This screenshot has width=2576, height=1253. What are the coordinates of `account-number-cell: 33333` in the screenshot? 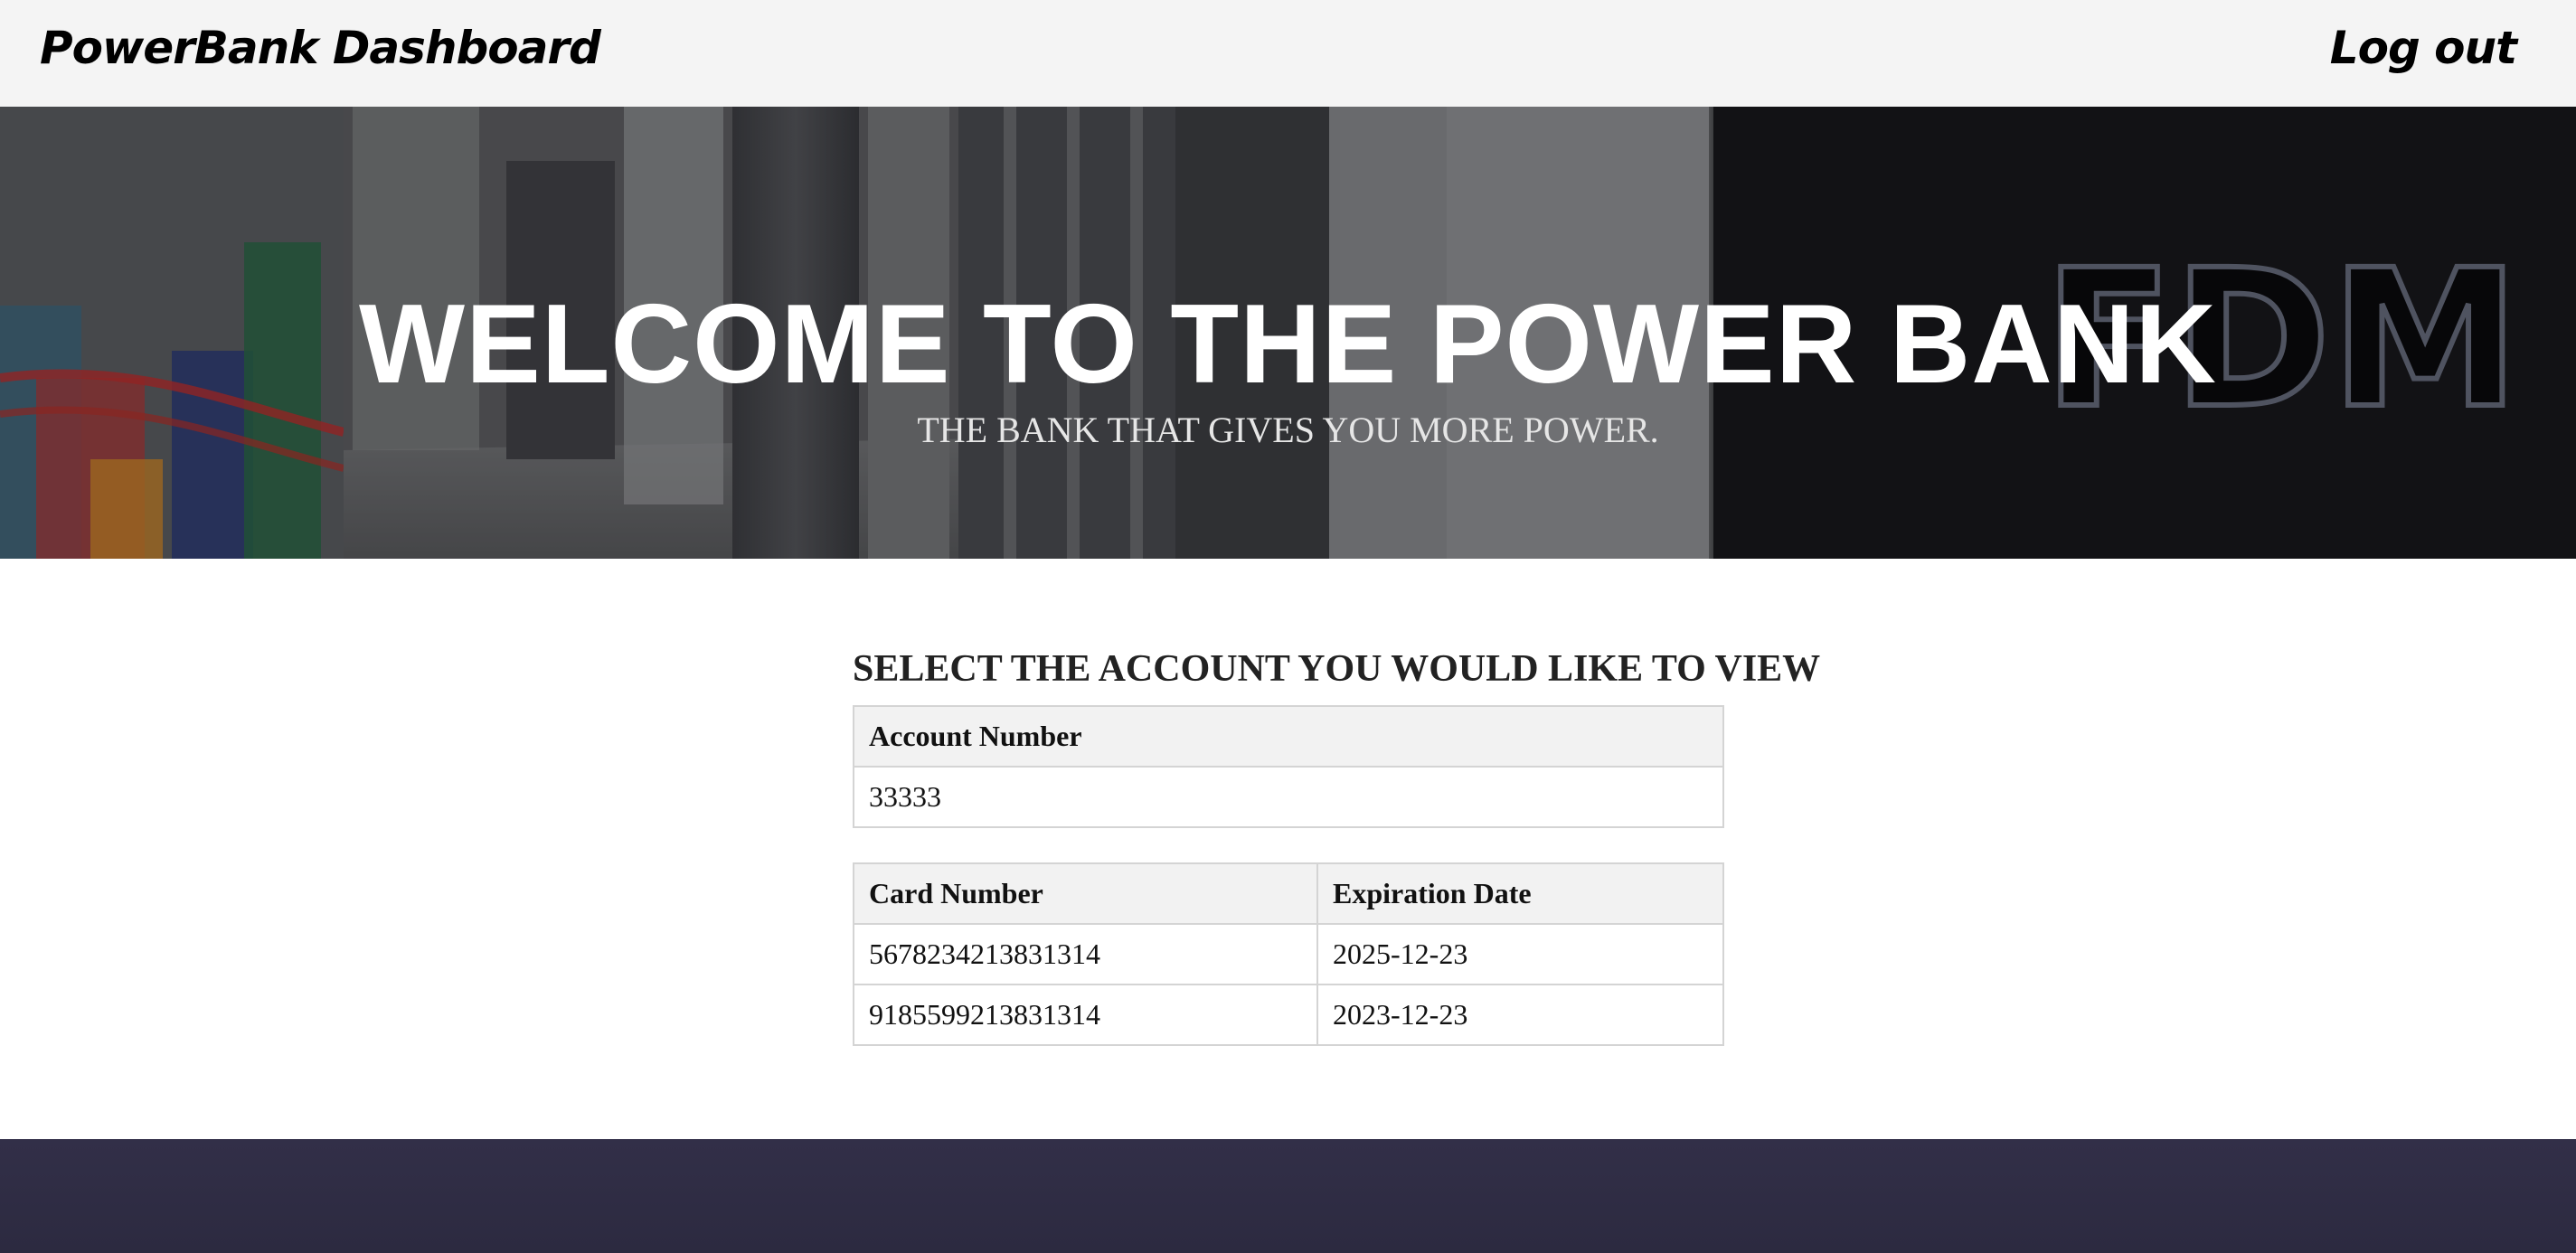 It's located at (1288, 797).